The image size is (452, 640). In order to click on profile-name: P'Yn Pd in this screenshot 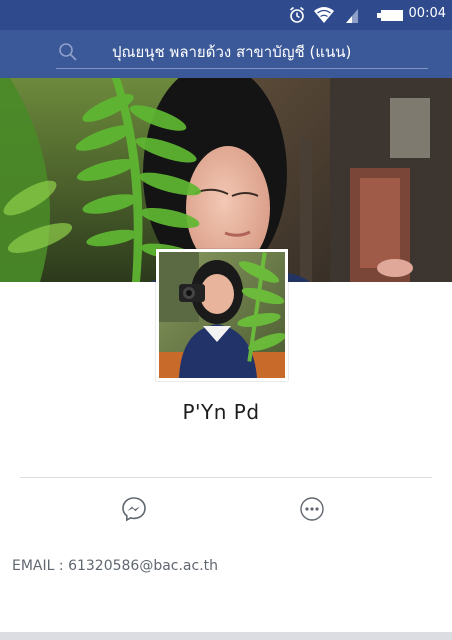, I will do `click(221, 412)`.